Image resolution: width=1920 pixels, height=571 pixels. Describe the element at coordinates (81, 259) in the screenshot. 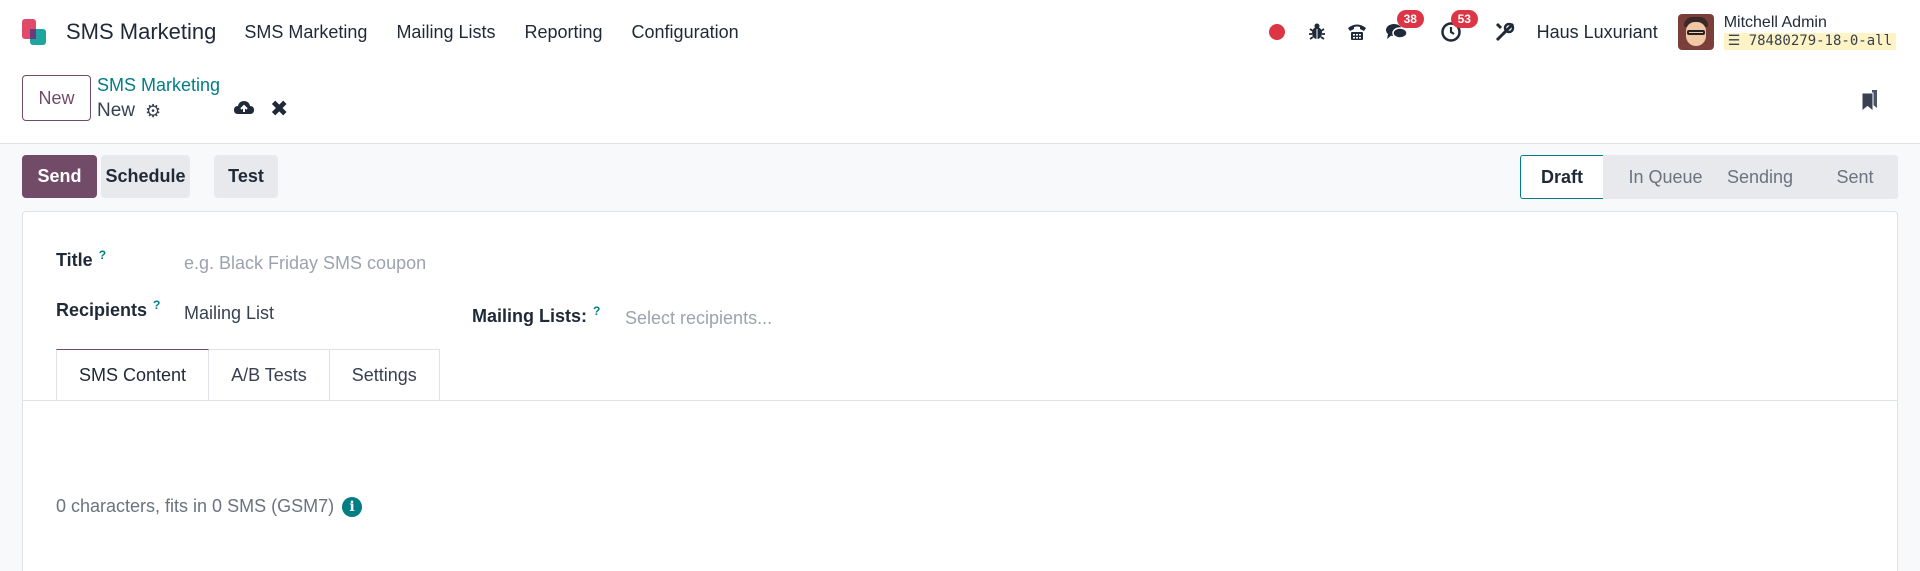

I see `title-label: Title?` at that location.